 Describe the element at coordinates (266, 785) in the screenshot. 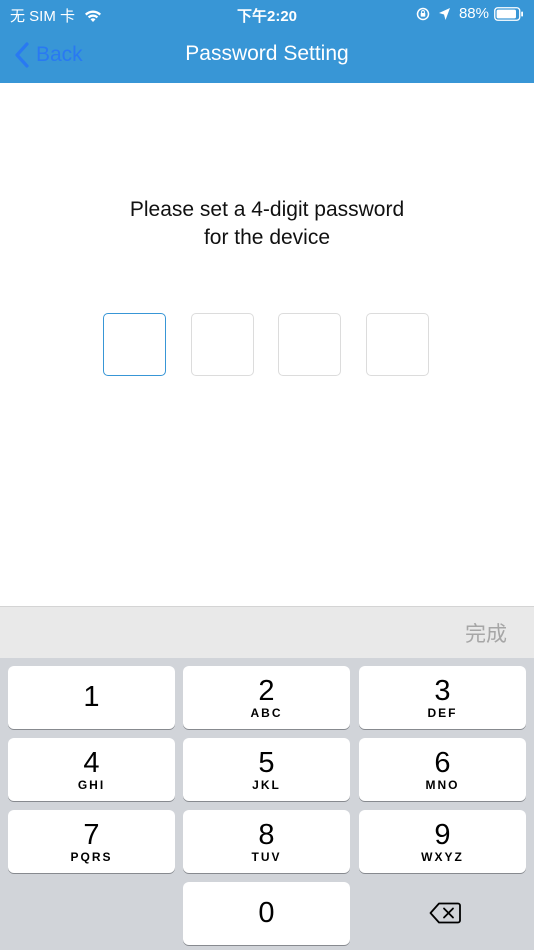

I see `key-letters: JKL` at that location.